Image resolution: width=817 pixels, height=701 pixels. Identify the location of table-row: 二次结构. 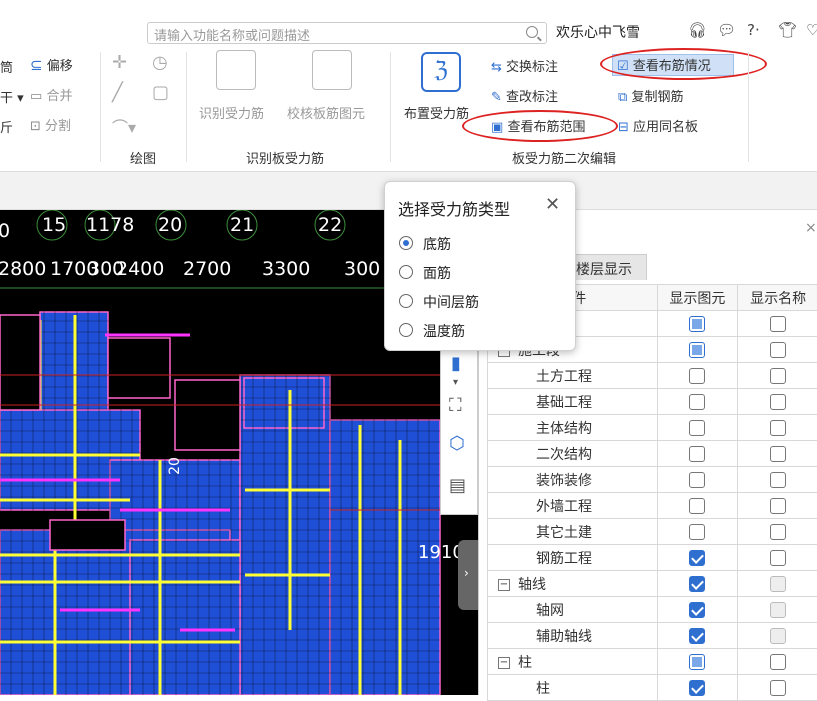
(652, 454).